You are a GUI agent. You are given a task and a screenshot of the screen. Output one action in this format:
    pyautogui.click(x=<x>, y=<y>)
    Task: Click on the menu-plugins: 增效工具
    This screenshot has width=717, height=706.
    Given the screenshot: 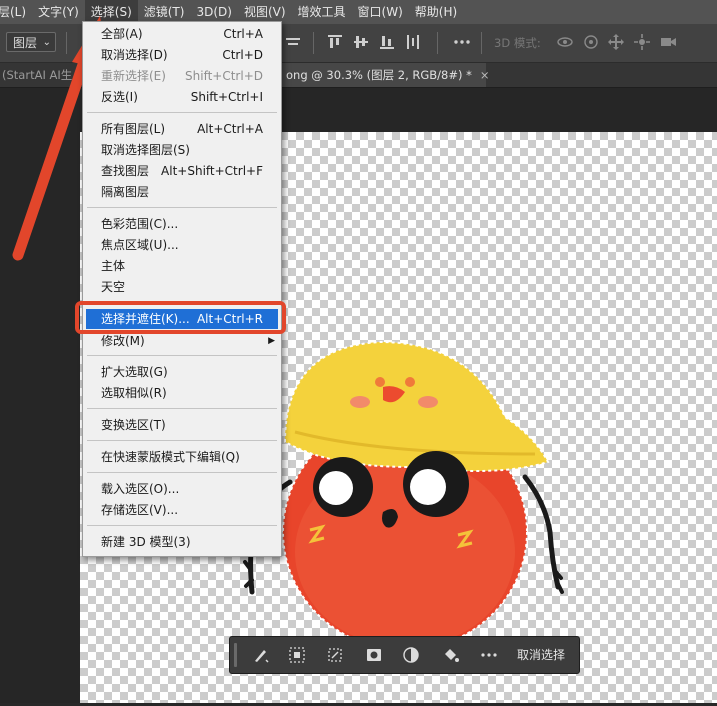 What is the action you would take?
    pyautogui.click(x=322, y=12)
    